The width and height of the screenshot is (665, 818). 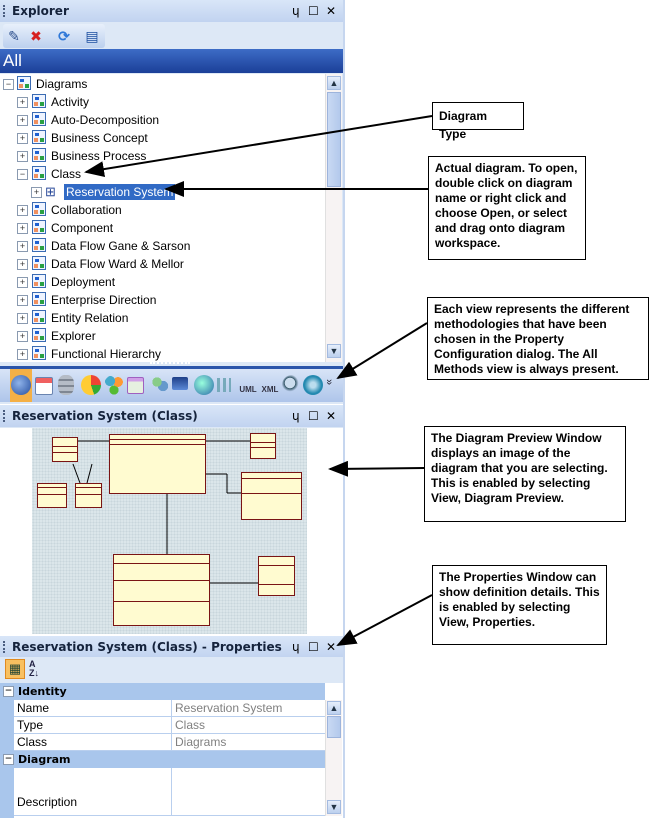 I want to click on category-diagram: − Diagram, so click(x=162, y=759).